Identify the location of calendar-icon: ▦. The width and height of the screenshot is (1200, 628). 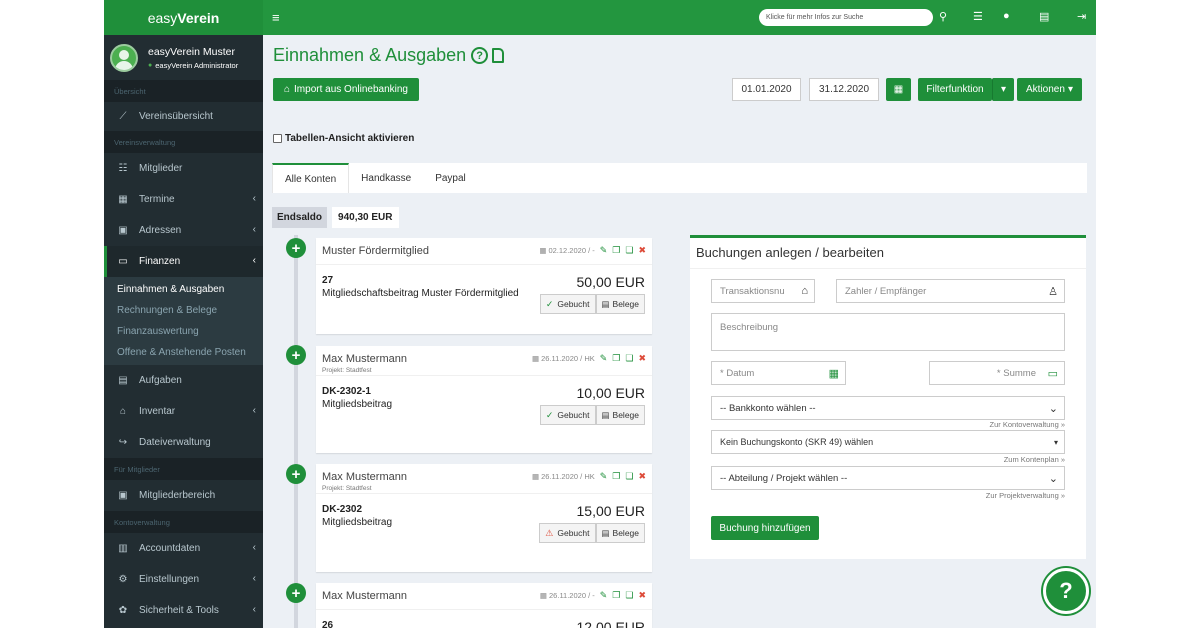
(543, 250).